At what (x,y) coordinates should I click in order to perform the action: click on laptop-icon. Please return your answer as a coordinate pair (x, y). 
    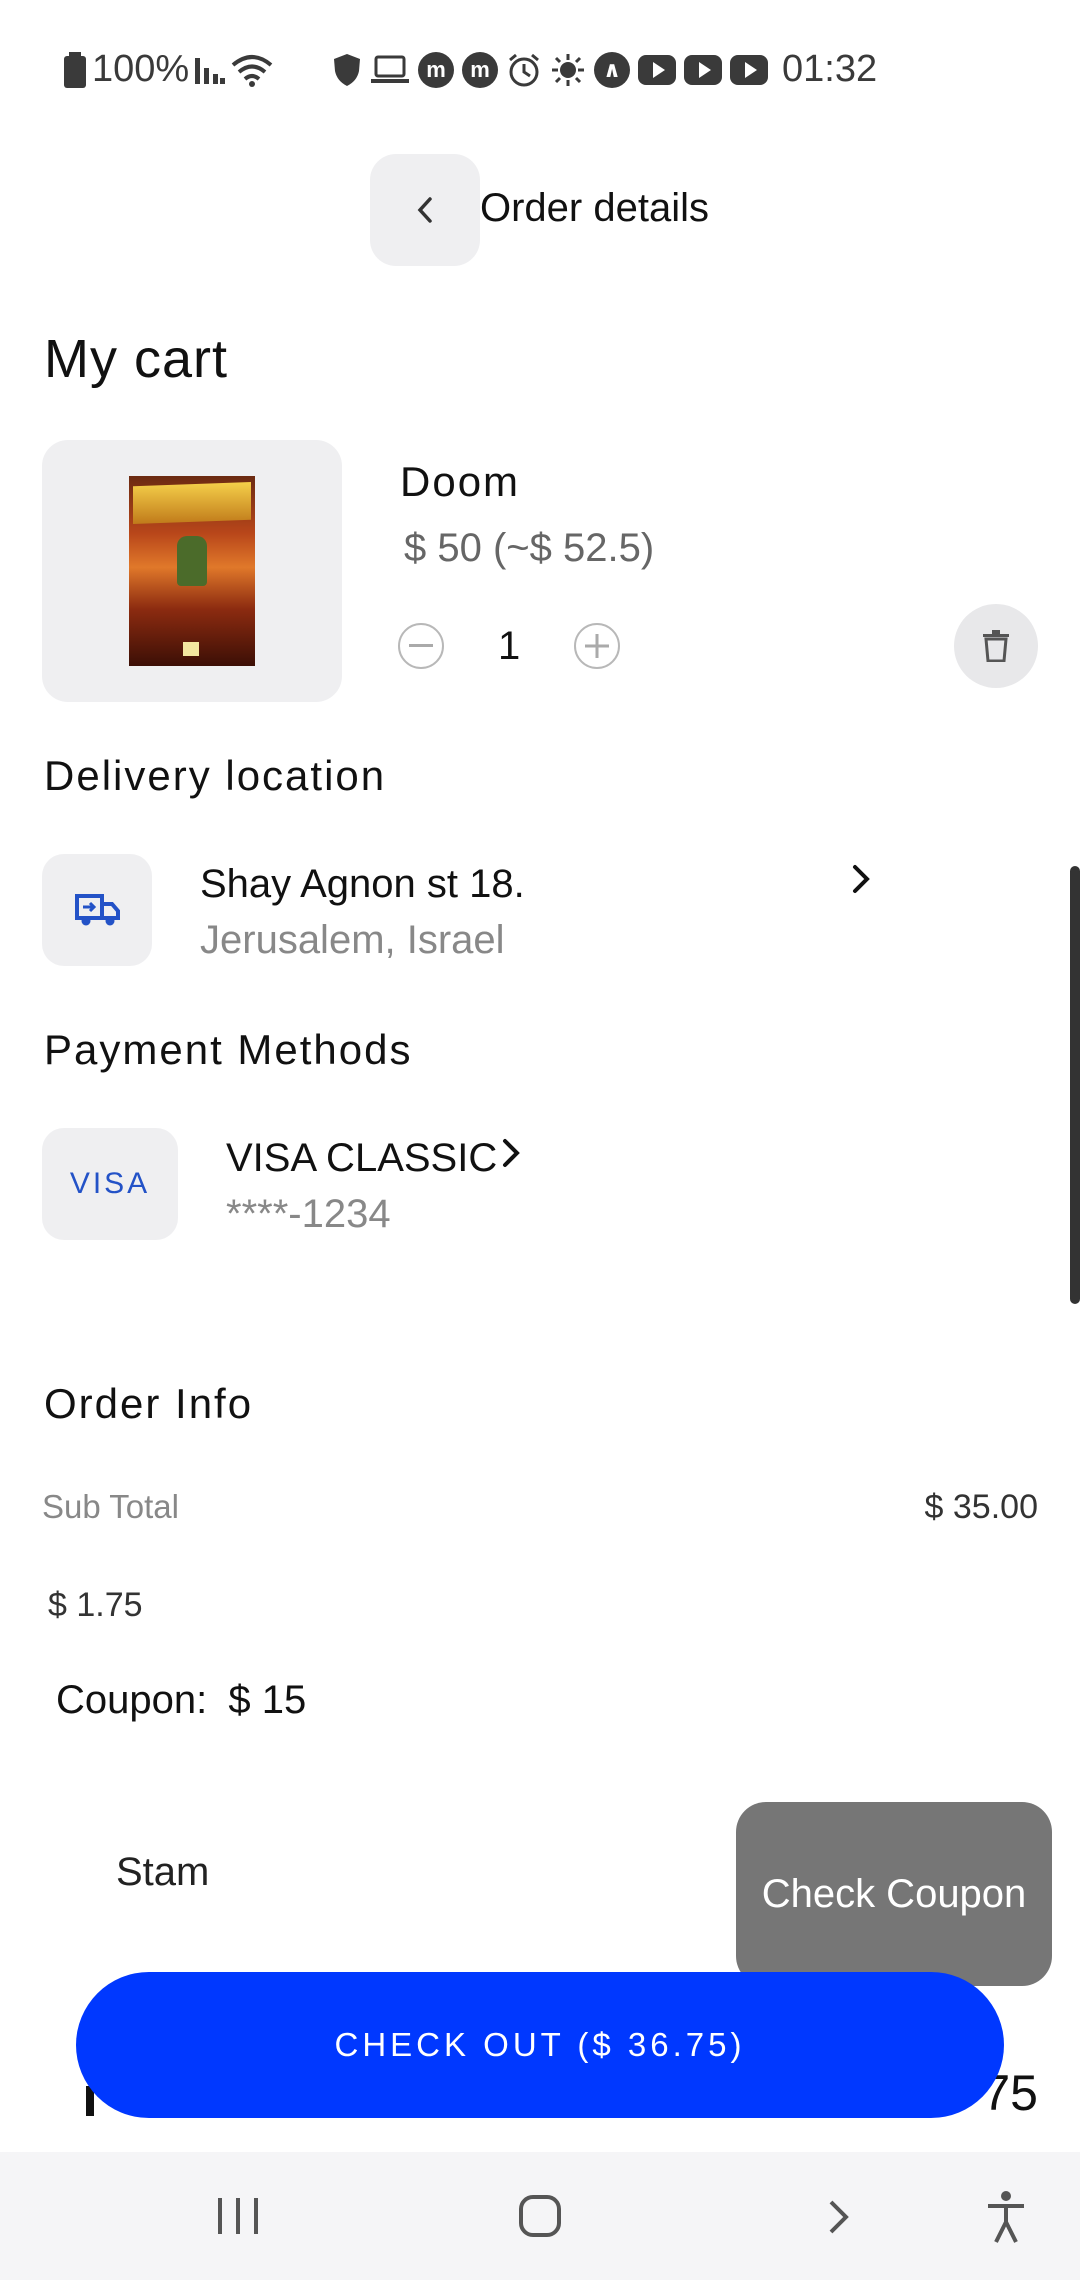
    Looking at the image, I should click on (390, 69).